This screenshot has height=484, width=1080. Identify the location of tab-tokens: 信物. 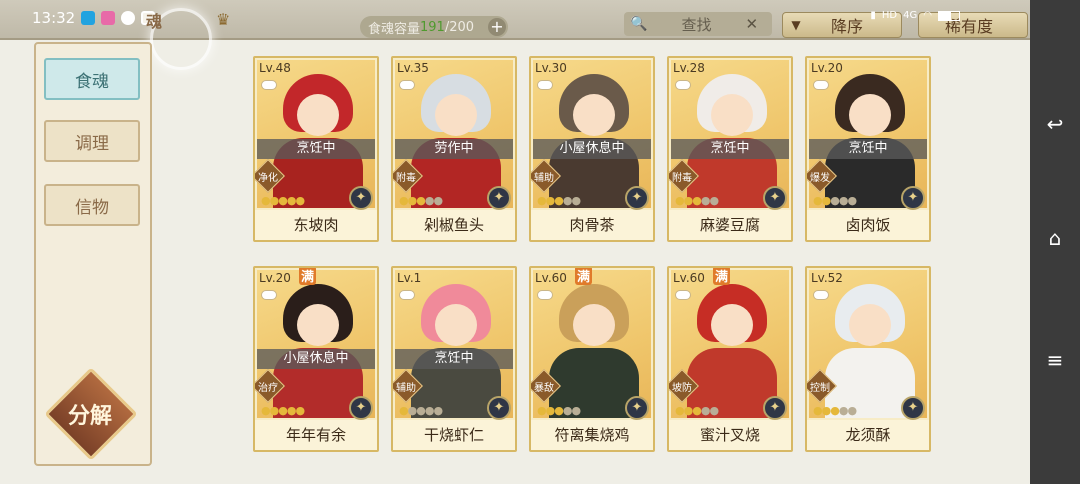
(92, 205).